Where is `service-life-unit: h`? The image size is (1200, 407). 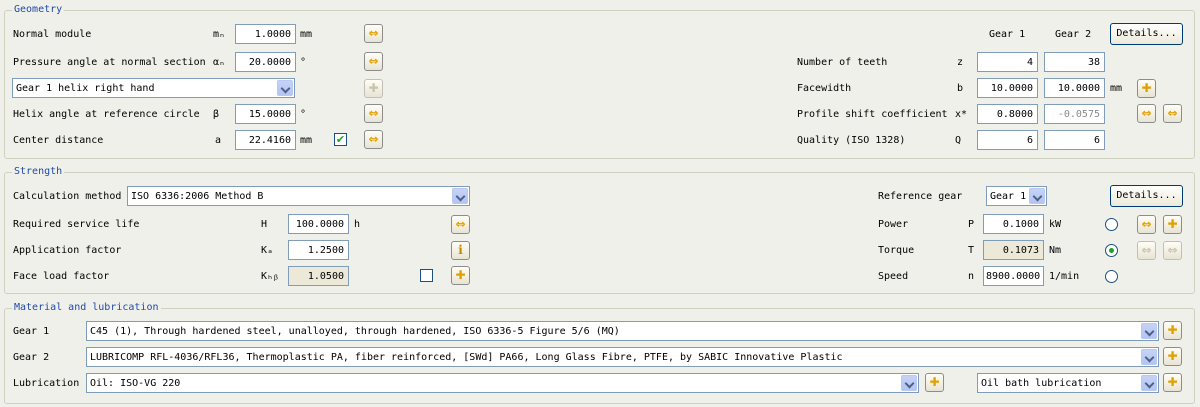
service-life-unit: h is located at coordinates (357, 224).